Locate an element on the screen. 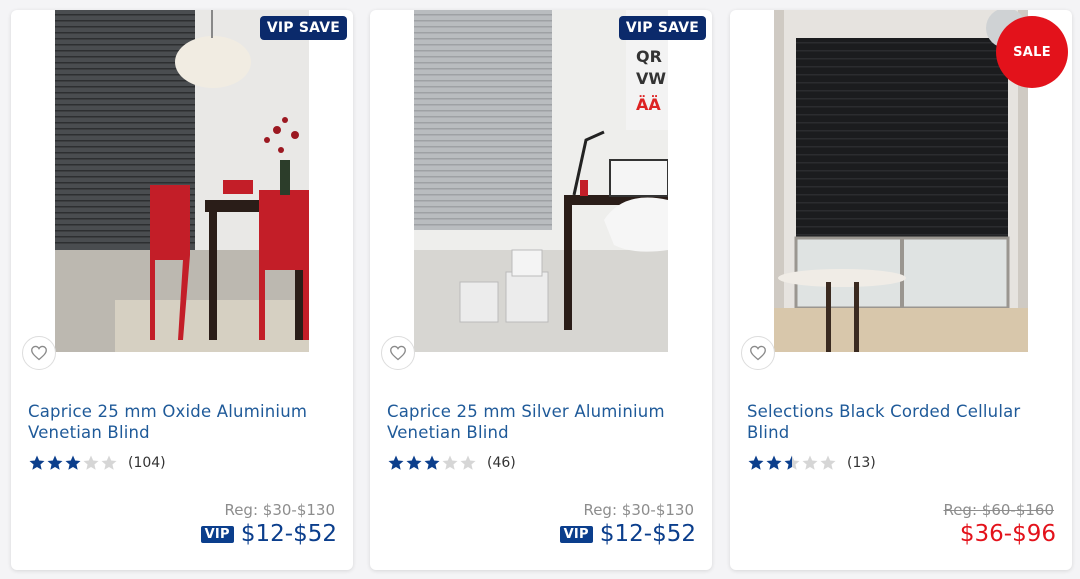  product-rating: (13) is located at coordinates (811, 463).